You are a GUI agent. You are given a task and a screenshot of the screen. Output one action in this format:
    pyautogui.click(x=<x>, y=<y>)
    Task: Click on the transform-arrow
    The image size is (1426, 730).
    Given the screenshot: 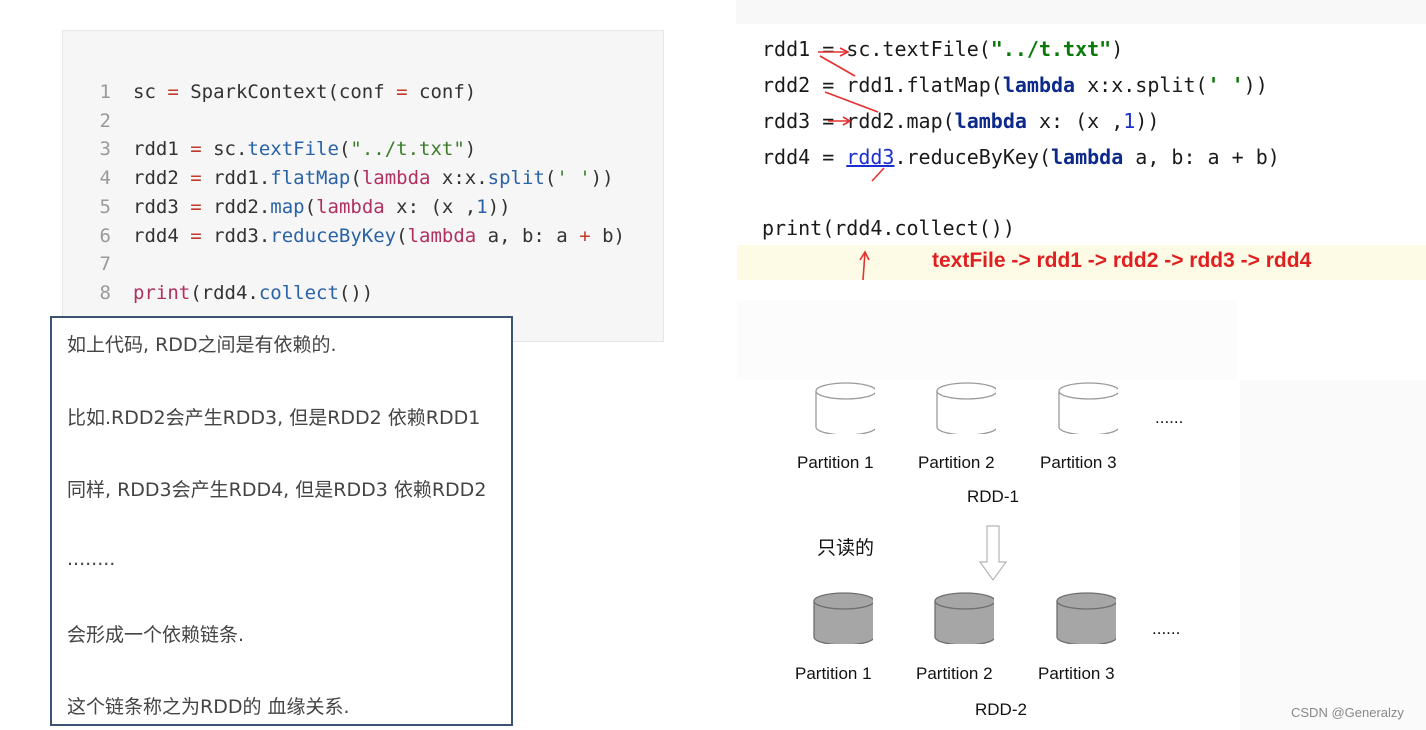 What is the action you would take?
    pyautogui.click(x=993, y=553)
    